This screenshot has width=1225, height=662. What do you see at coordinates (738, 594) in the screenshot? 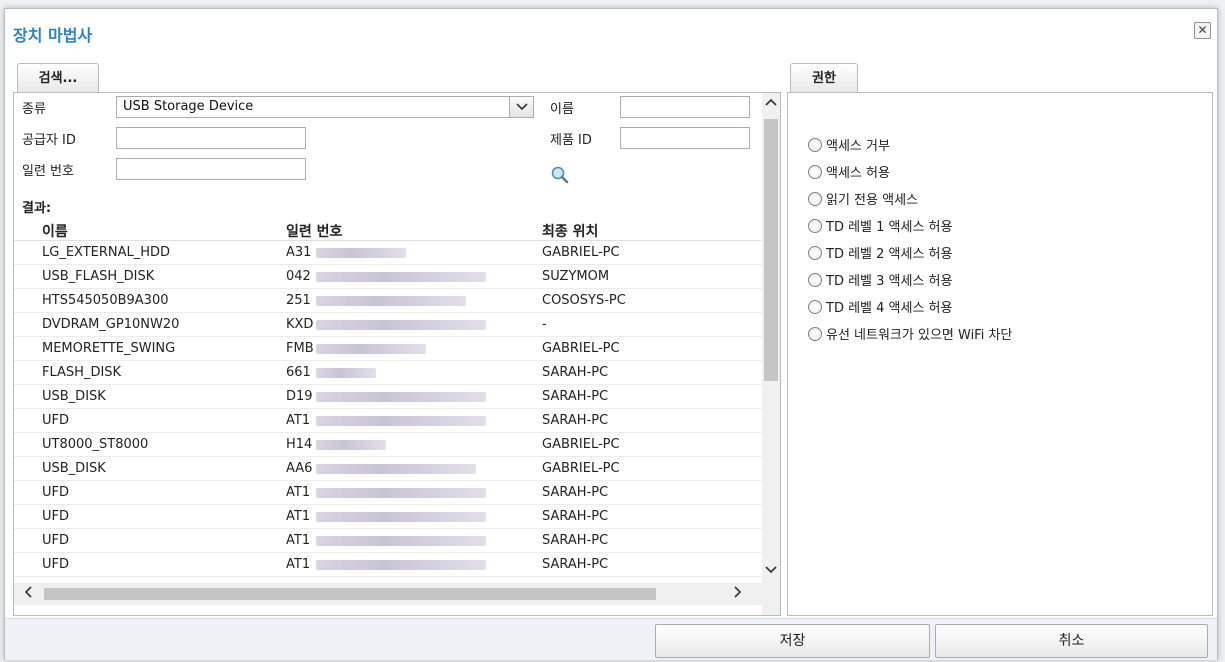
I see `scroll-right-icon` at bounding box center [738, 594].